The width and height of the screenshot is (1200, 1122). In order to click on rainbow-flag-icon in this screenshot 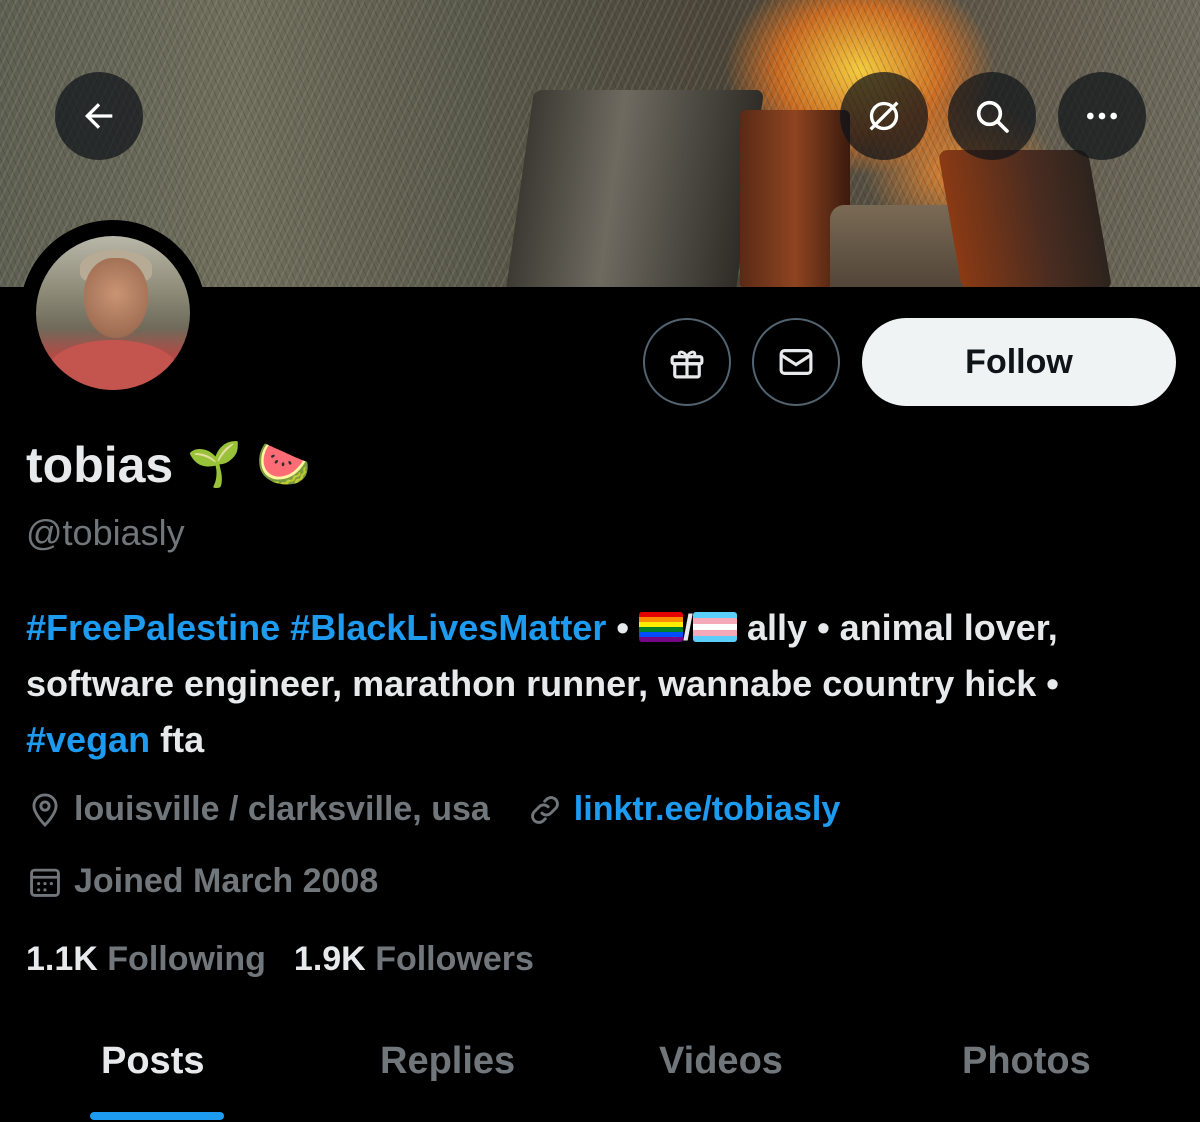, I will do `click(660, 627)`.